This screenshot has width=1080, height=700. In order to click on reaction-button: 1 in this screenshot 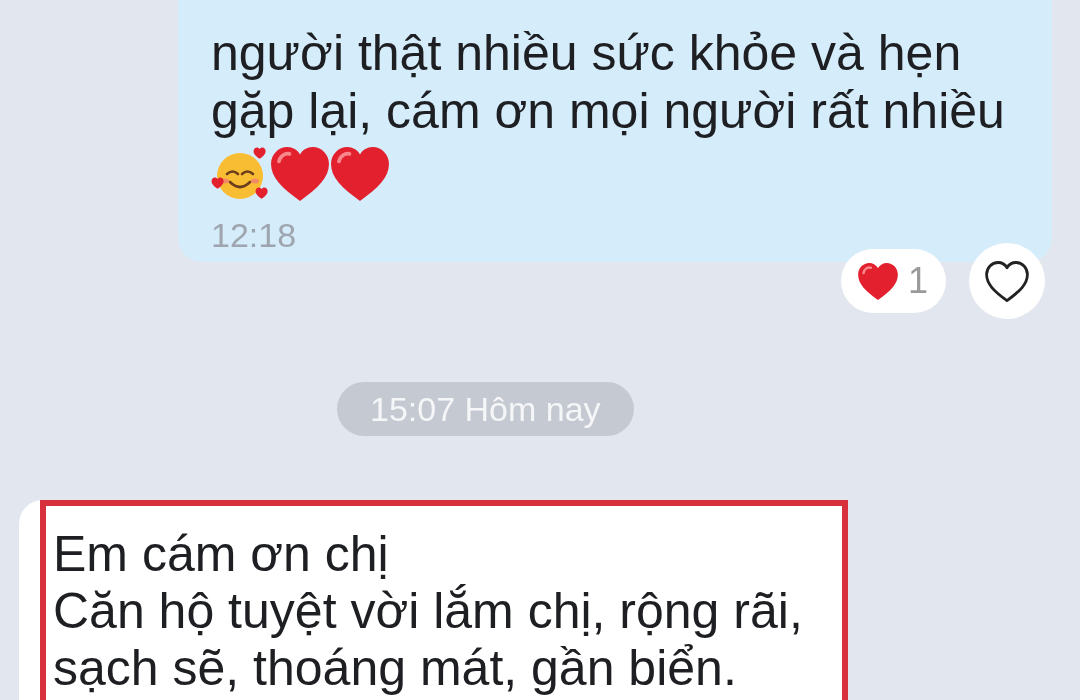, I will do `click(893, 281)`.